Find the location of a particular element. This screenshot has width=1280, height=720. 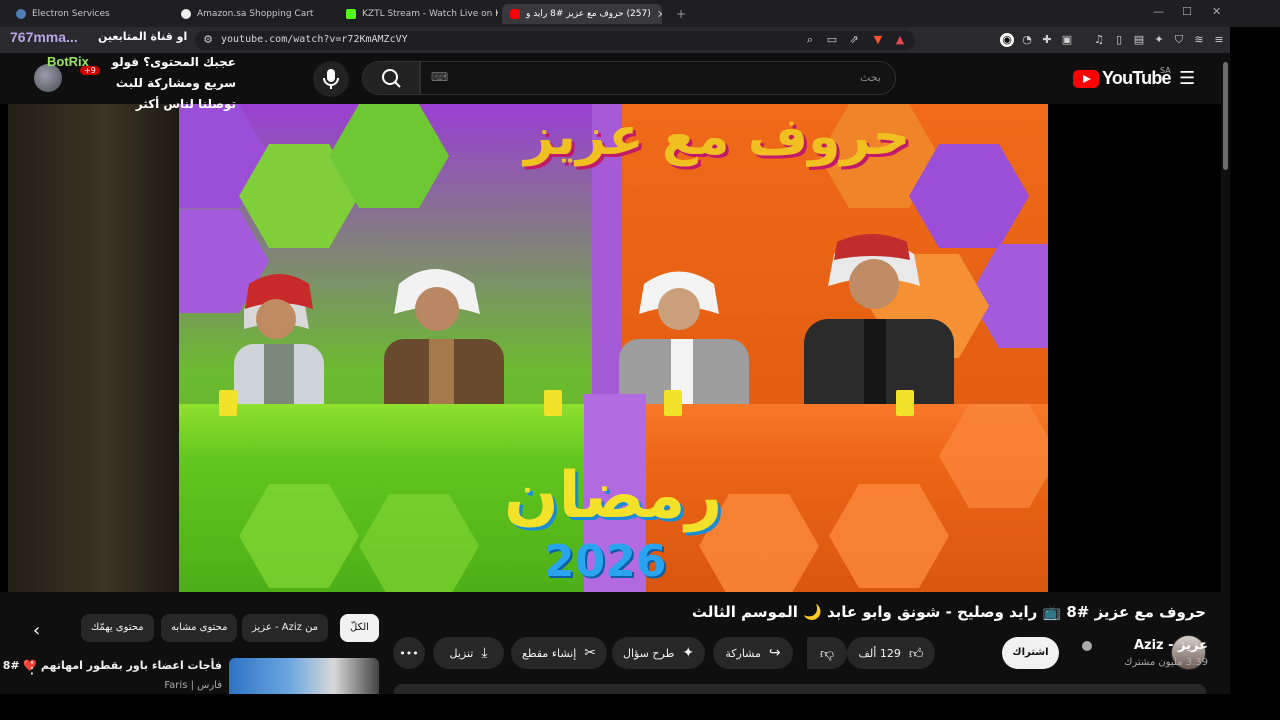

brave-shield-icon: ▼ is located at coordinates (878, 40).